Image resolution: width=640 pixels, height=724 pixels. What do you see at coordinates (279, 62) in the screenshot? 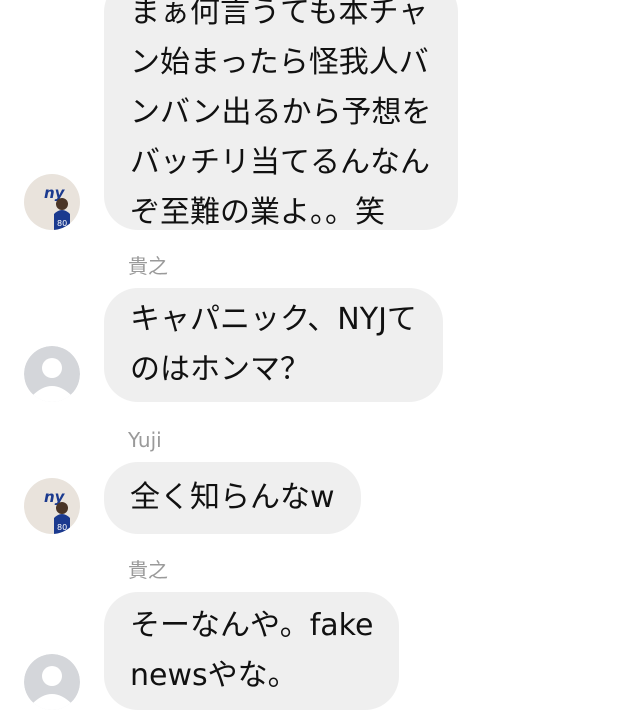
I see `message-text-line: ン始まったら怪我人バ` at bounding box center [279, 62].